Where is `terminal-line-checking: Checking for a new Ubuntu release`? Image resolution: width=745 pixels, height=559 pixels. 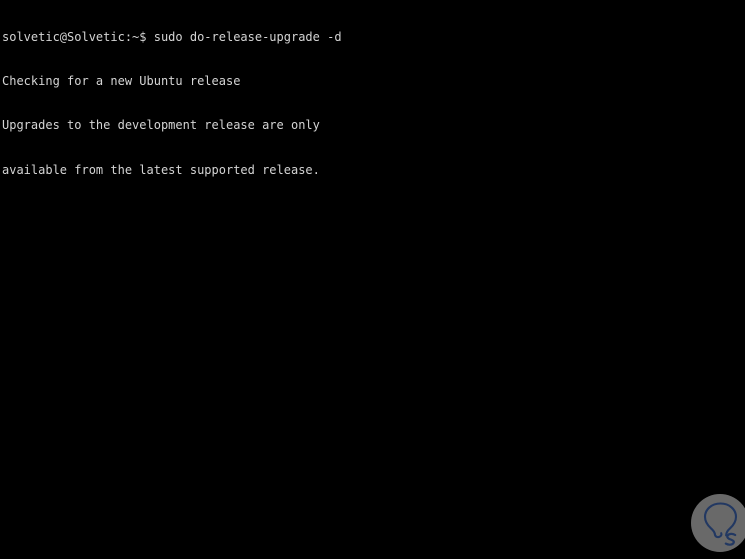
terminal-line-checking: Checking for a new Ubuntu release is located at coordinates (121, 80).